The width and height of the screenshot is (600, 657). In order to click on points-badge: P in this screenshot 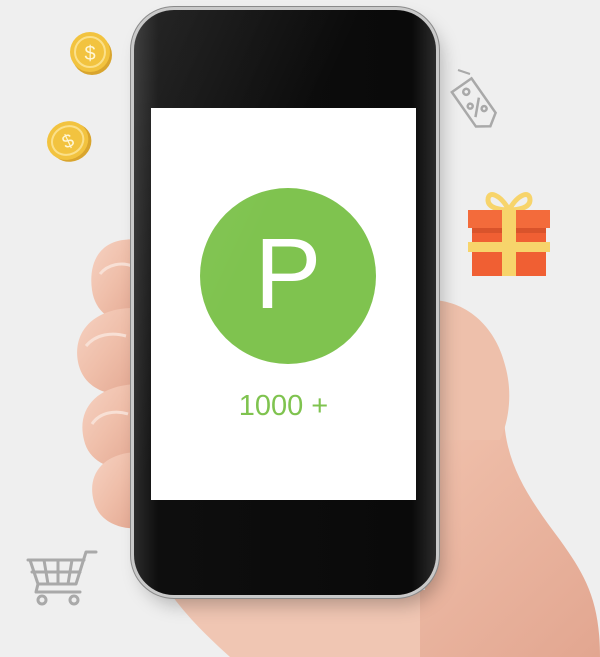, I will do `click(288, 276)`.